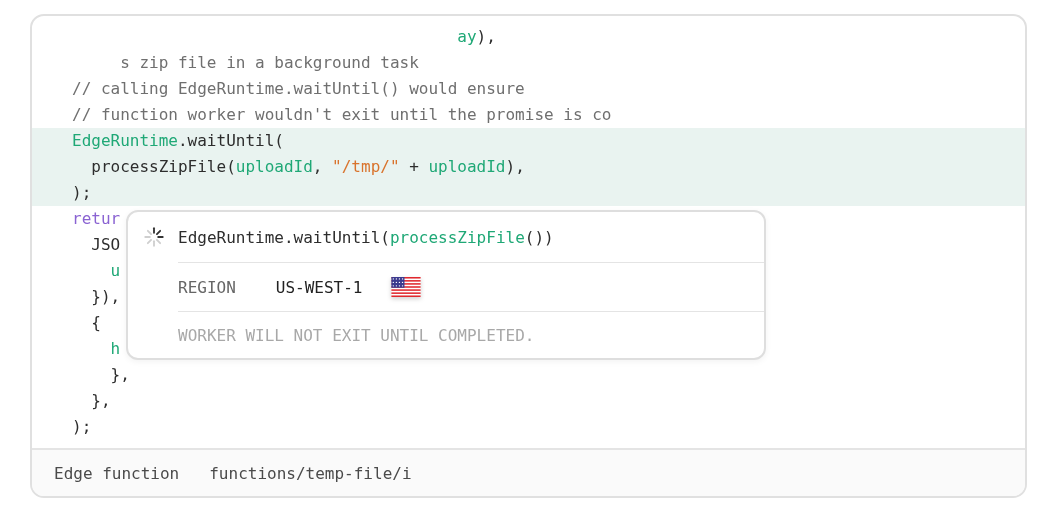  What do you see at coordinates (366, 237) in the screenshot?
I see `code-line: EdgeRuntime.waitUntil(processZipFile())` at bounding box center [366, 237].